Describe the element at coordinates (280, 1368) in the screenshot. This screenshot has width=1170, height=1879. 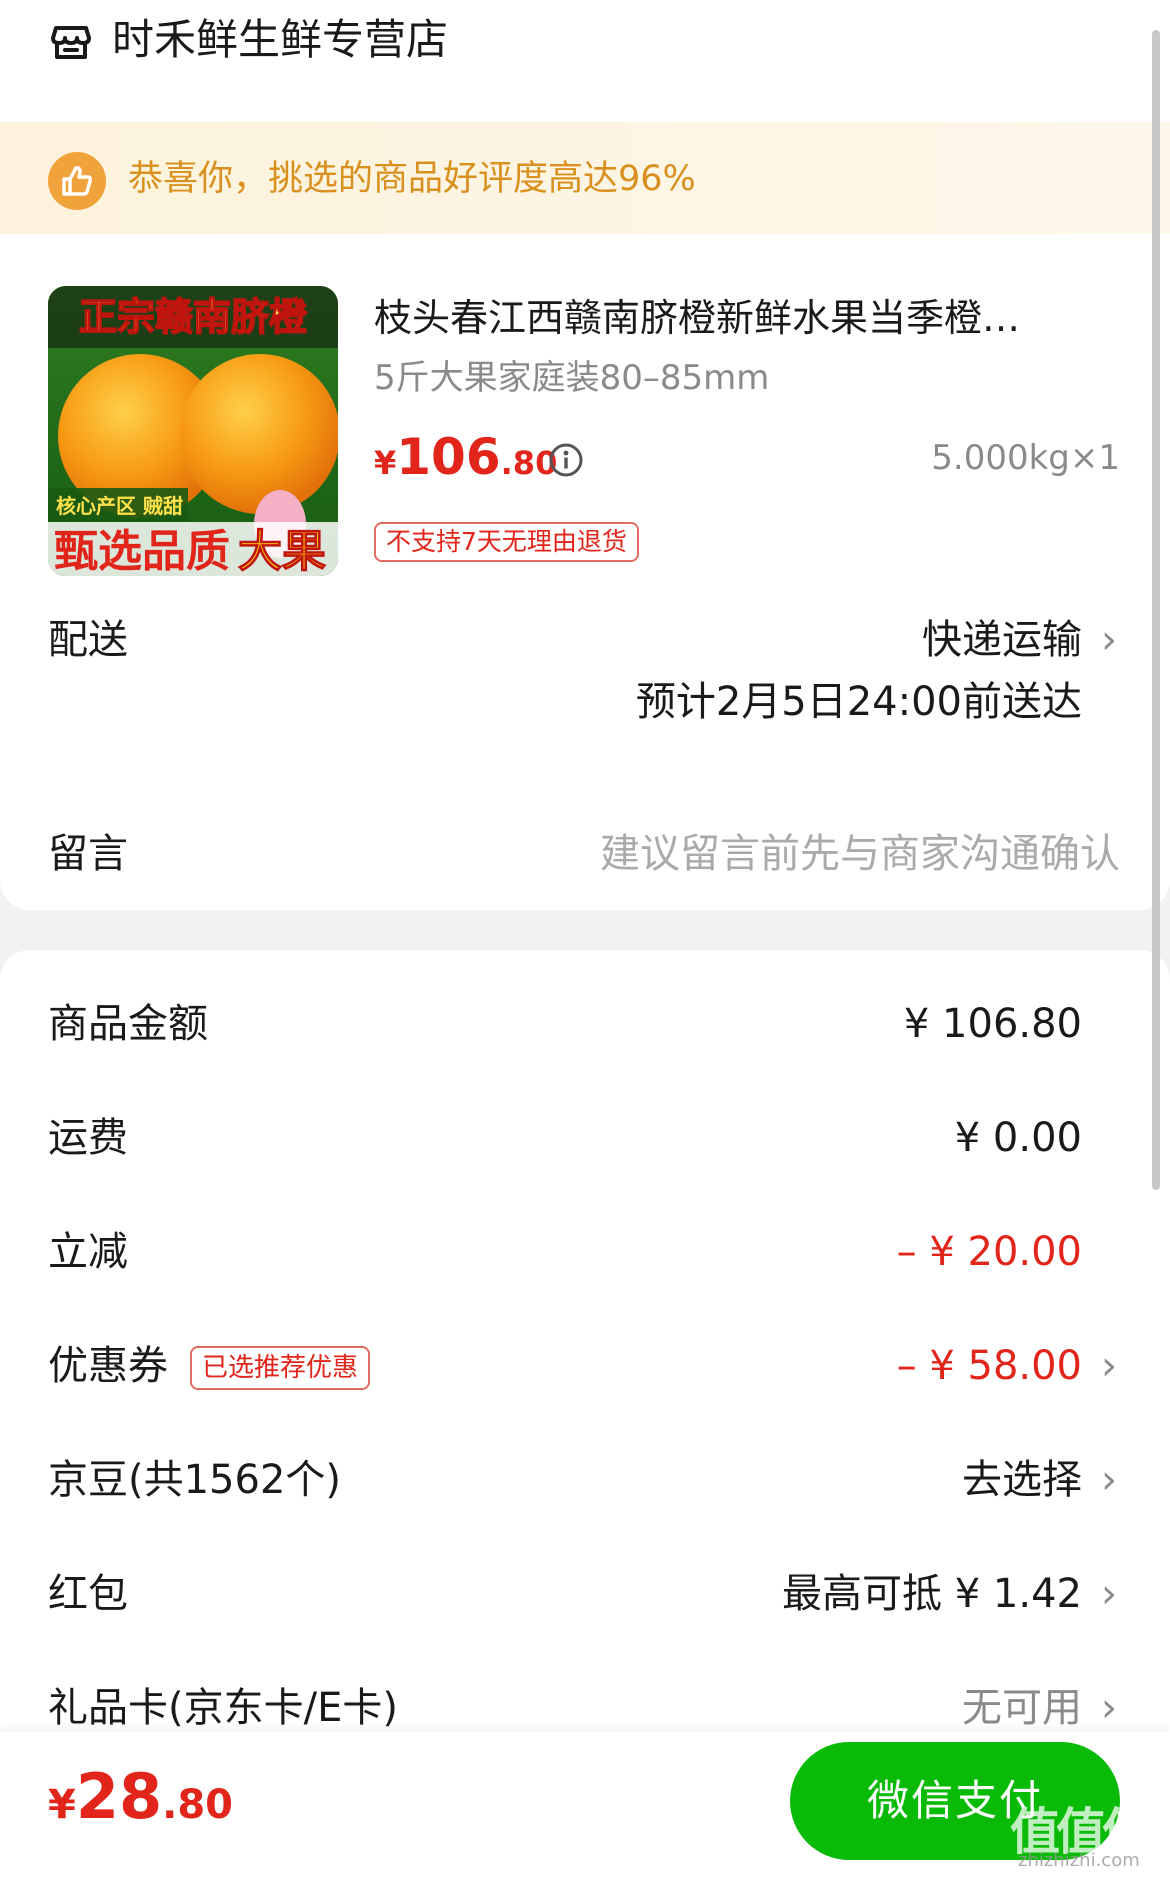
I see `coupon-recommended-tag: 已选推荐优惠` at that location.